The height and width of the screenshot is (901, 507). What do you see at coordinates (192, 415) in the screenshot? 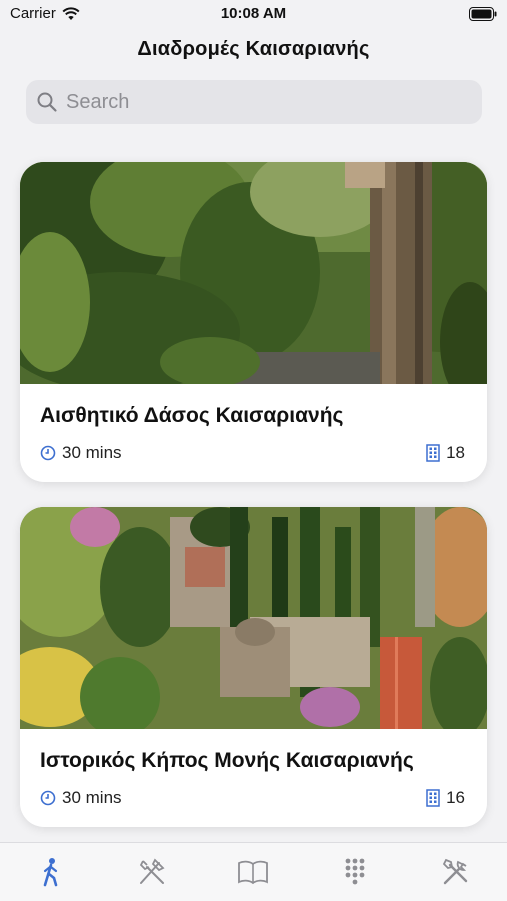
I see `route-title: Αισθητικό Δάσος Καισαριανής` at bounding box center [192, 415].